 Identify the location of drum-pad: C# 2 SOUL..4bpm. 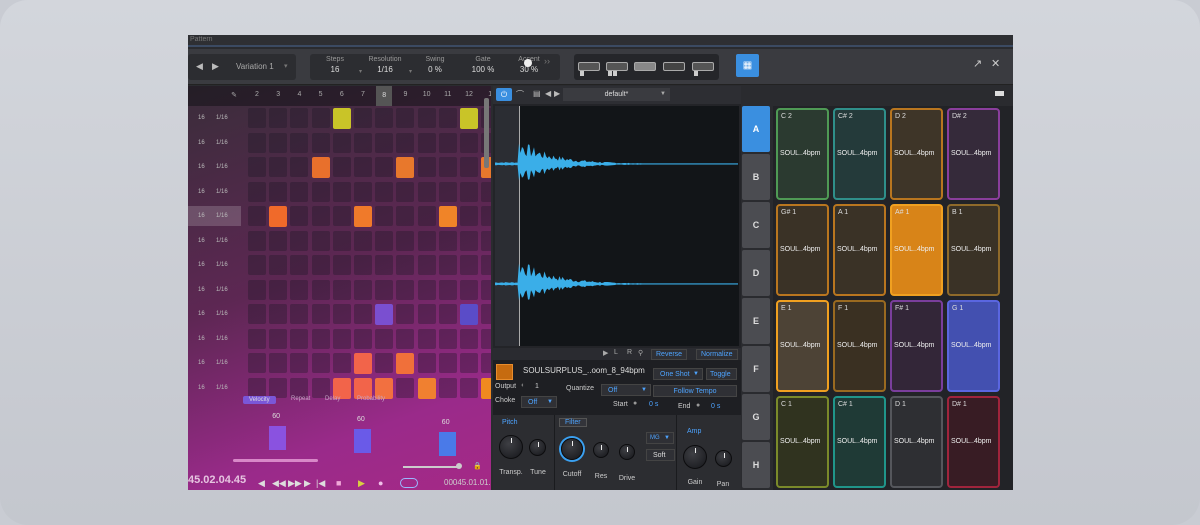
(859, 154).